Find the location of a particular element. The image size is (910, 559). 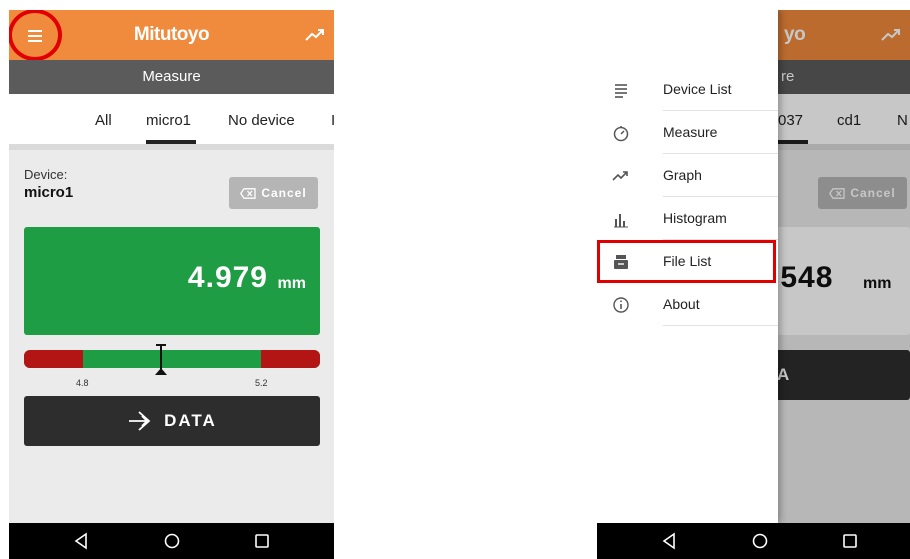

cancel-button: Cancel is located at coordinates (273, 193).